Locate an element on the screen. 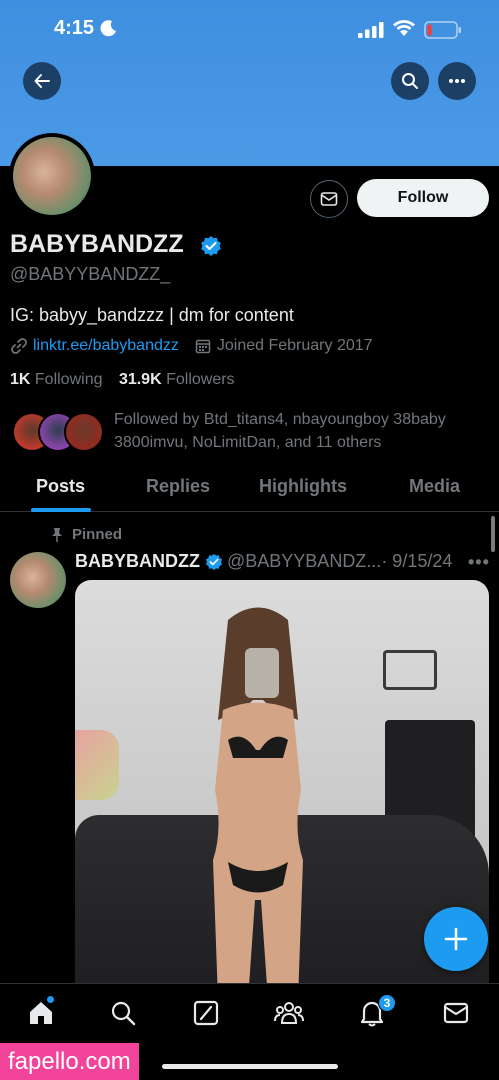 Image resolution: width=499 pixels, height=1080 pixels. watermark: fapello.com is located at coordinates (69, 1061).